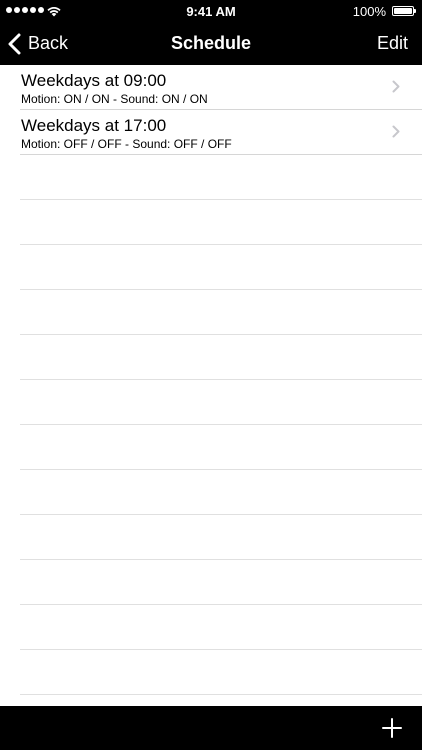  What do you see at coordinates (211, 11) in the screenshot?
I see `status-bar: 9:41 AM 100%` at bounding box center [211, 11].